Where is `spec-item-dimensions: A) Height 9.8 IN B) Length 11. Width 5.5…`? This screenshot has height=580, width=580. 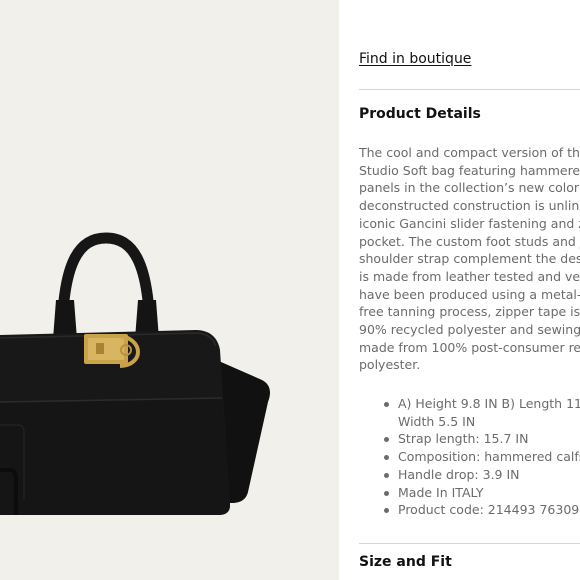
spec-item-dimensions: A) Height 9.8 IN B) Length 11. Width 5.5… is located at coordinates (469, 412).